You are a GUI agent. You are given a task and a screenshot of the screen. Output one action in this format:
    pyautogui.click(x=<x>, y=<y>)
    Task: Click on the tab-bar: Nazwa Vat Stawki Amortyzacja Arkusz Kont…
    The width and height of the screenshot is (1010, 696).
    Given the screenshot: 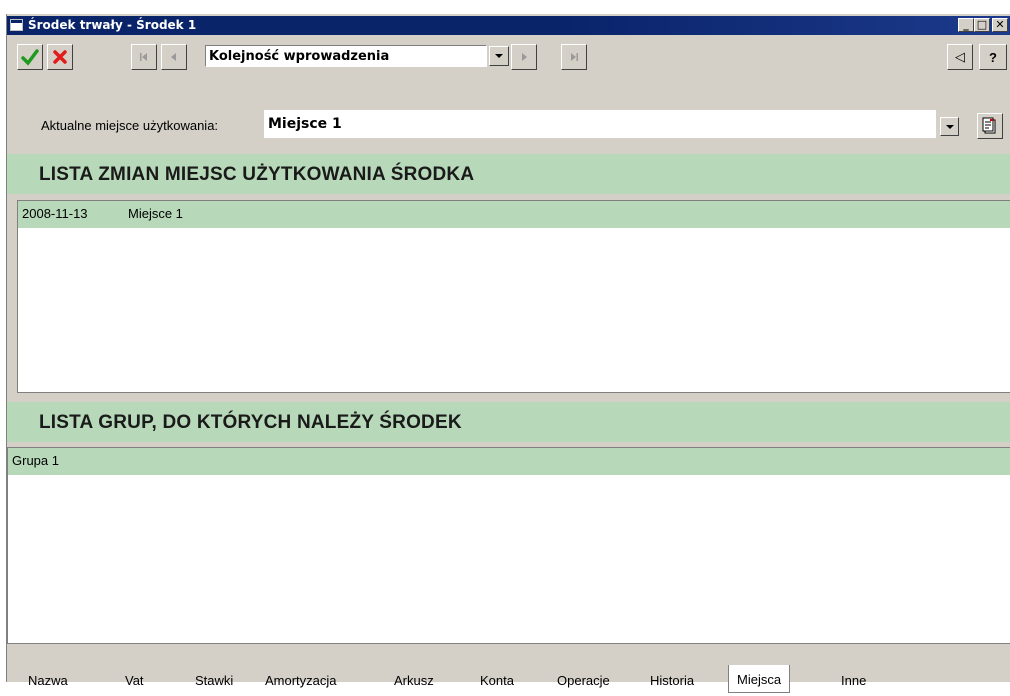 What is the action you would take?
    pyautogui.click(x=508, y=679)
    